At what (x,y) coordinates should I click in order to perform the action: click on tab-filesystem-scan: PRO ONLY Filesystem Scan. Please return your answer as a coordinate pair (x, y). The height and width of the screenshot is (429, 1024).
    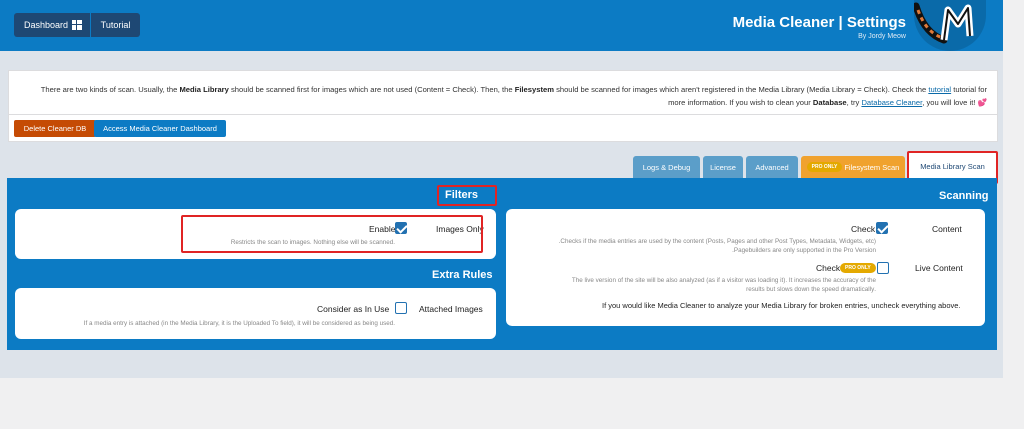
    Looking at the image, I should click on (853, 167).